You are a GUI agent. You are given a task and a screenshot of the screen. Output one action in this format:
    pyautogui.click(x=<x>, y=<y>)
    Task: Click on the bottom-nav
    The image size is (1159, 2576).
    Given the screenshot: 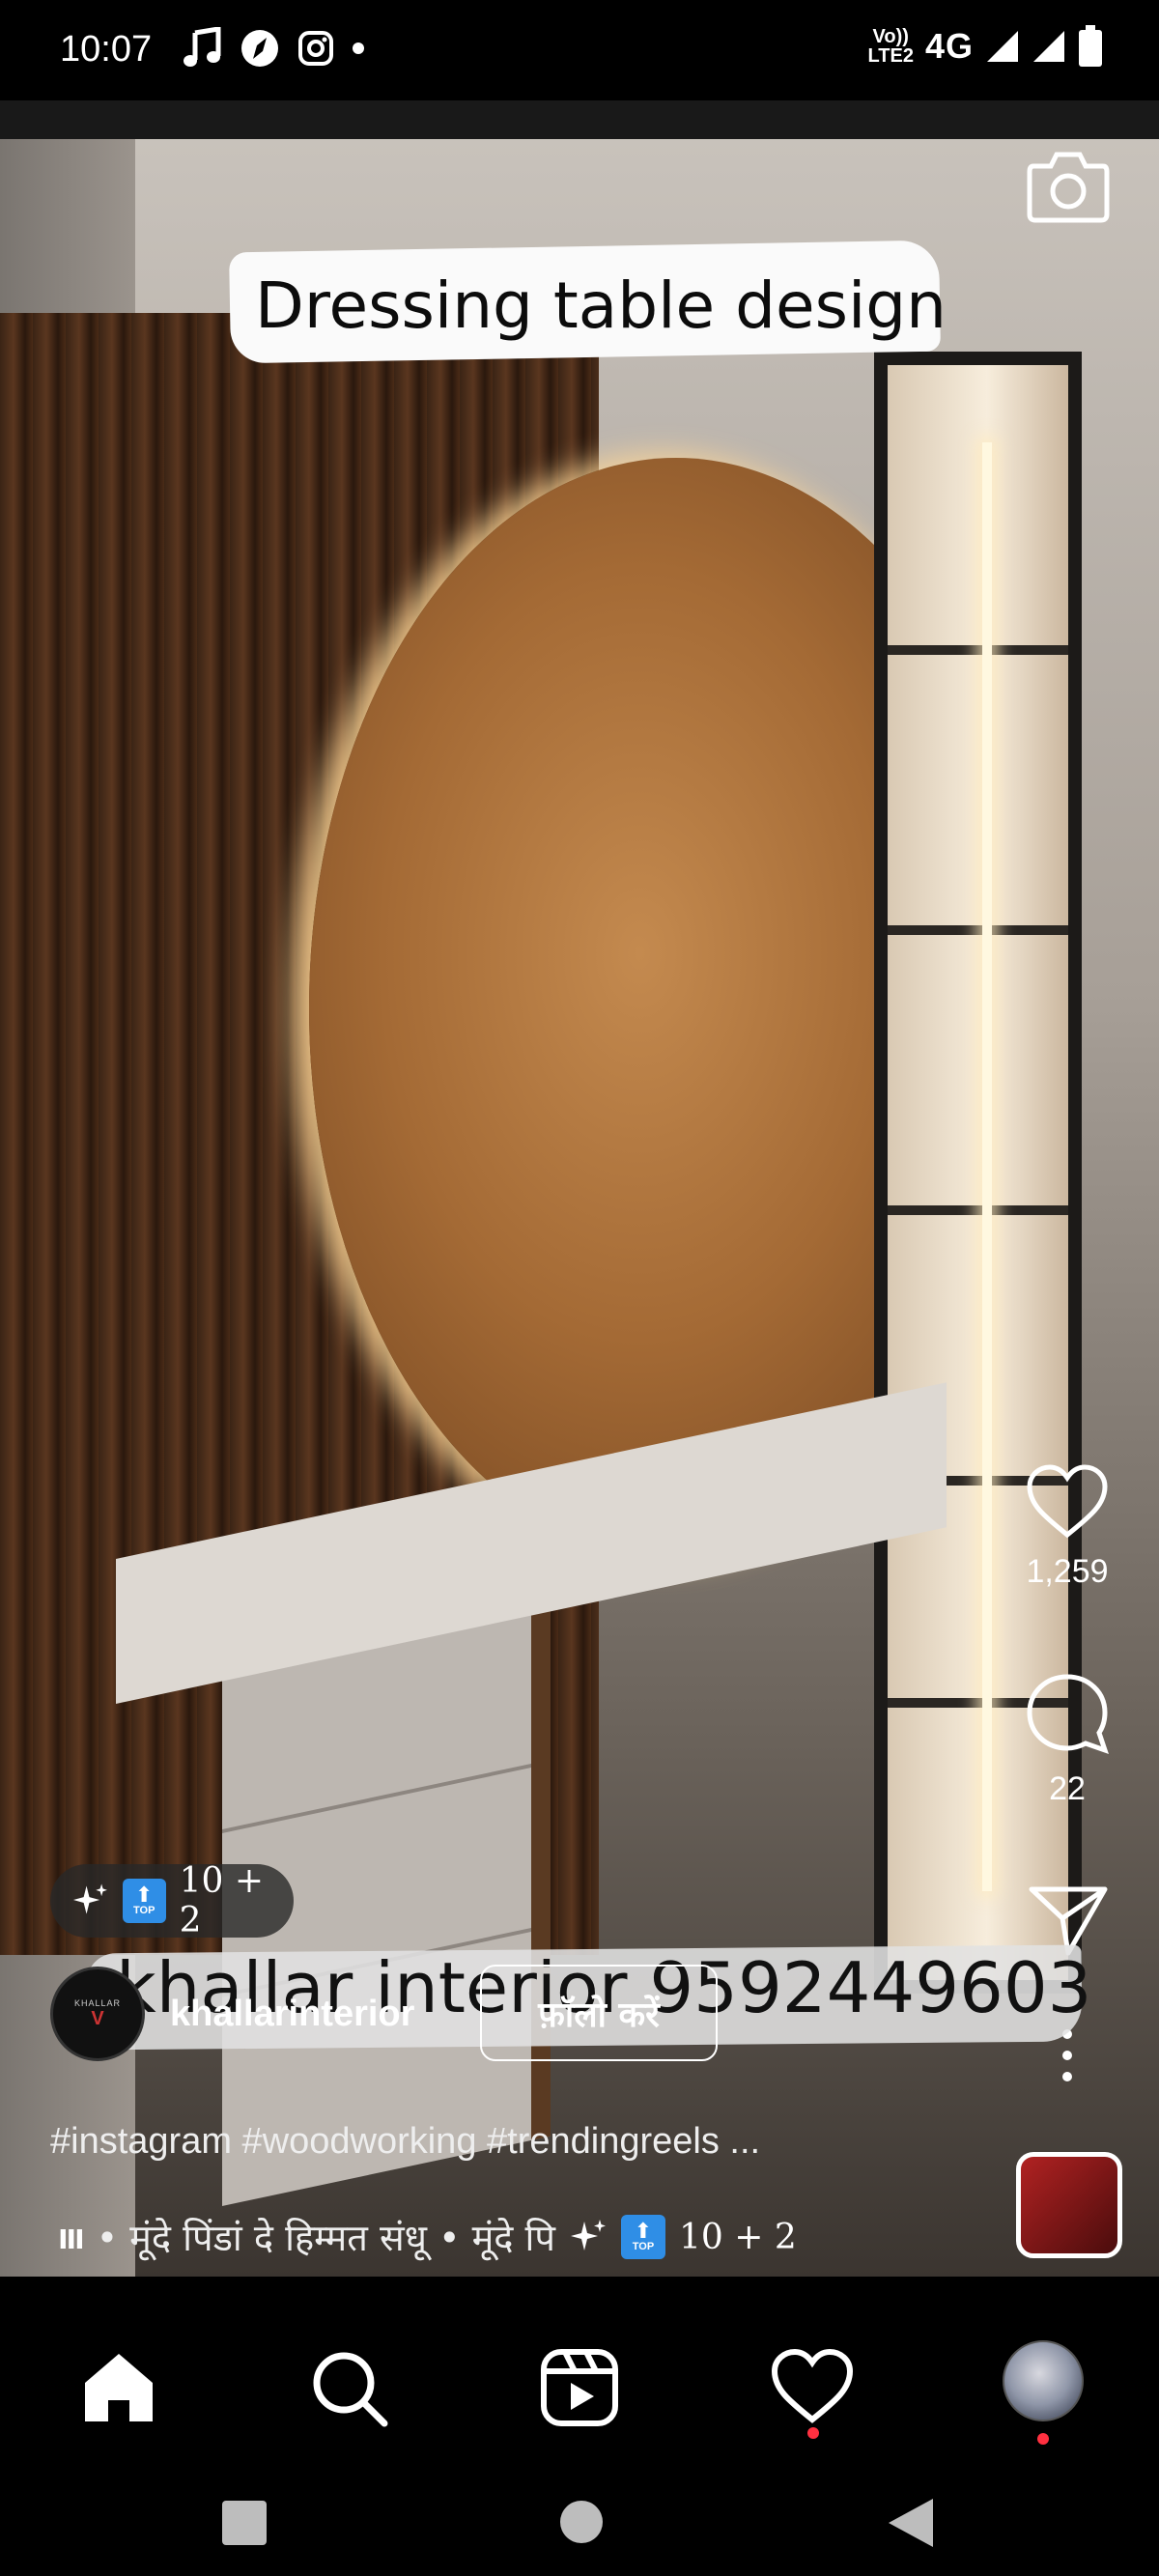 What is the action you would take?
    pyautogui.click(x=579, y=2387)
    